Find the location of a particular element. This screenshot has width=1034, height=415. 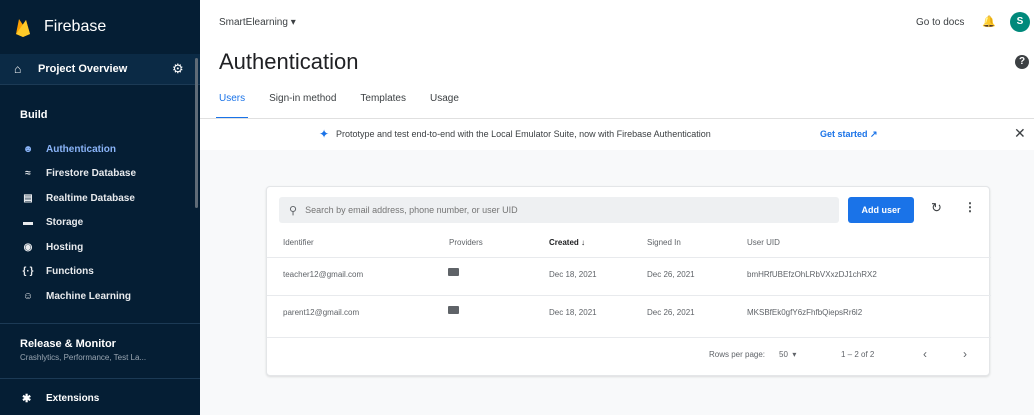

tab-users: Users is located at coordinates (232, 106).